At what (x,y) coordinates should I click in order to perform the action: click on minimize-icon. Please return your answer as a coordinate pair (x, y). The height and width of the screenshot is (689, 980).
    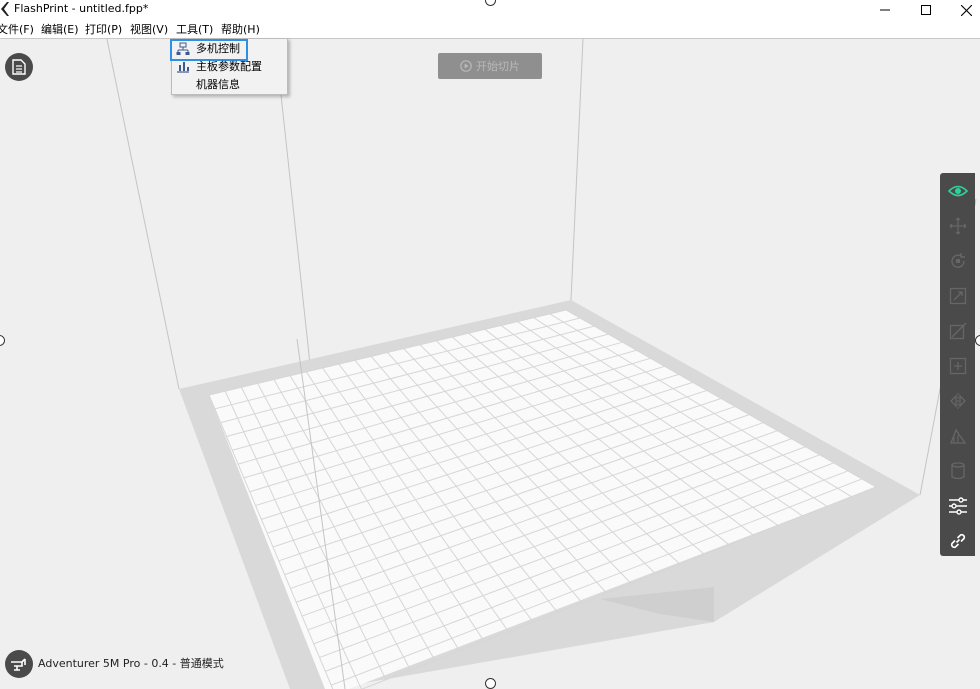
    Looking at the image, I should click on (885, 10).